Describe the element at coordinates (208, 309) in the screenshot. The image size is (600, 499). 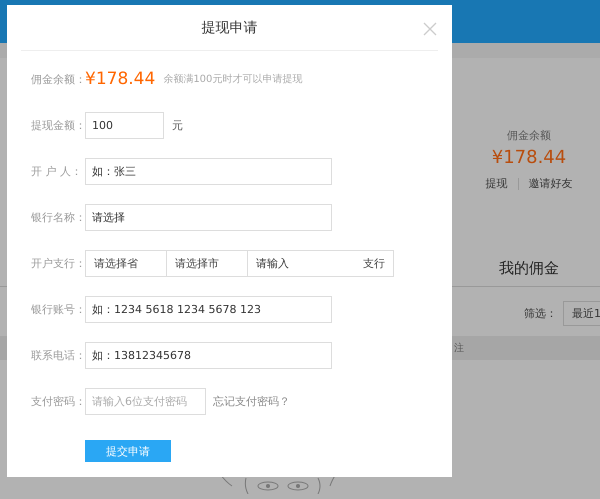
I see `text-input: 如：1234 5618 1234 5678 123` at that location.